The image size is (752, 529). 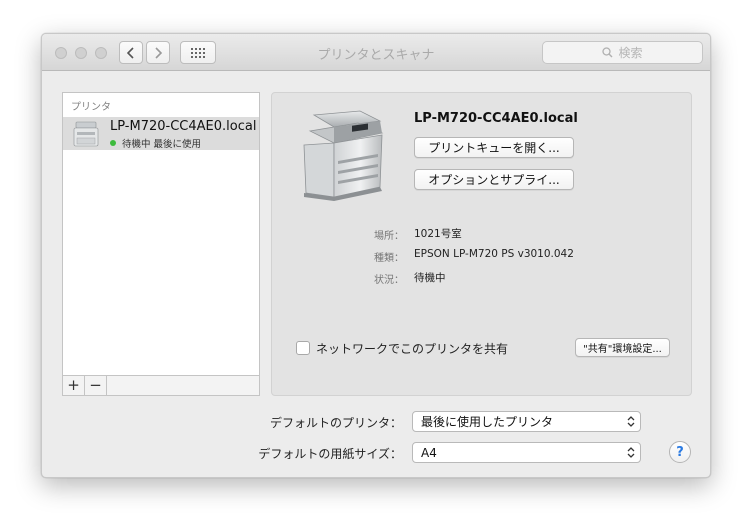 What do you see at coordinates (162, 144) in the screenshot?
I see `printer-list-item-status: 待機中 最後に使用` at bounding box center [162, 144].